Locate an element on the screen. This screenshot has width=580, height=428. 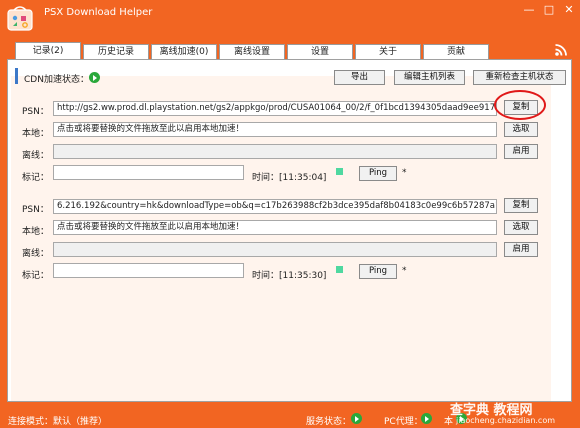
record-2-enable-button: 启用 is located at coordinates (521, 249).